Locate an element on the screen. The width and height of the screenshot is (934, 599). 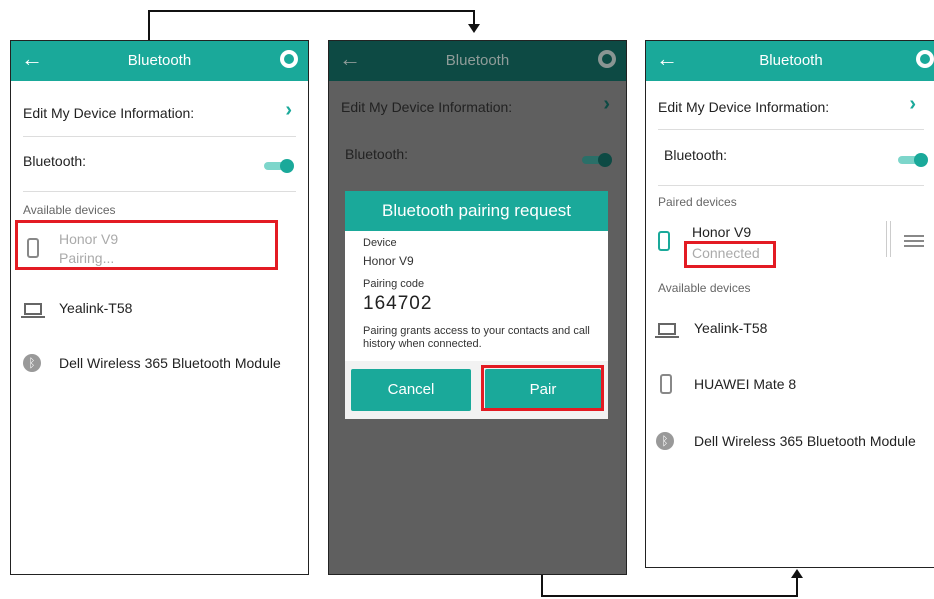
highlight-pair-button is located at coordinates (542, 388).